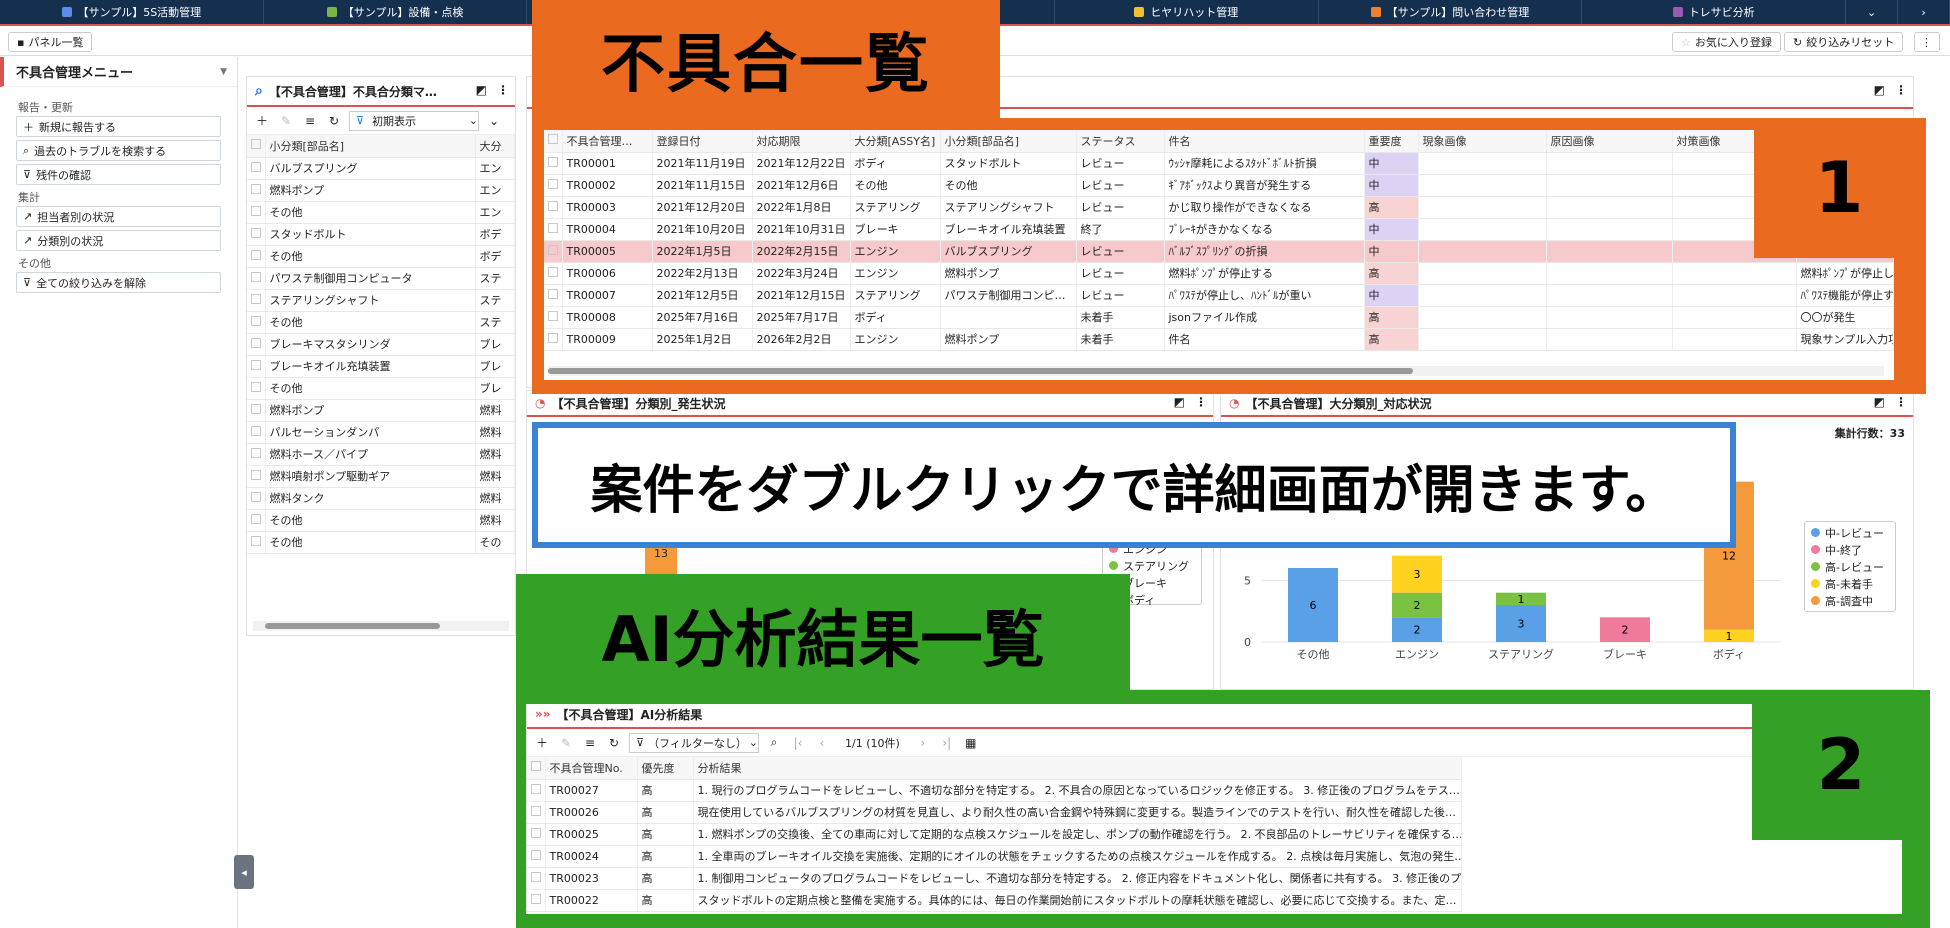  What do you see at coordinates (381, 410) in the screenshot?
I see `table-row: 燃料ポンプ 燃料` at bounding box center [381, 410].